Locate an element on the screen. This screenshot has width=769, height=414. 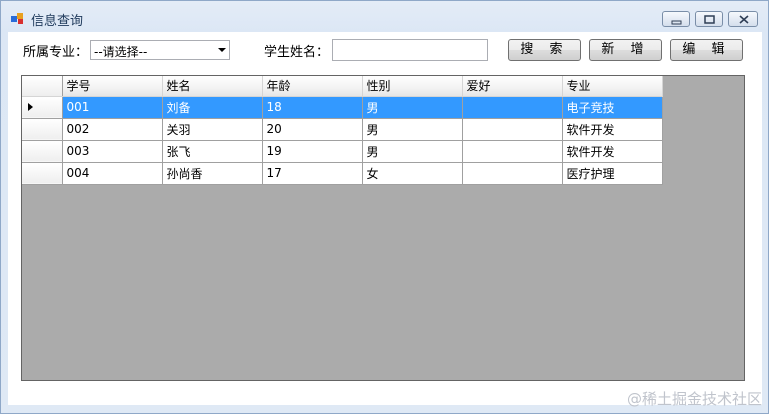
cell-name: 刘备 is located at coordinates (212, 107).